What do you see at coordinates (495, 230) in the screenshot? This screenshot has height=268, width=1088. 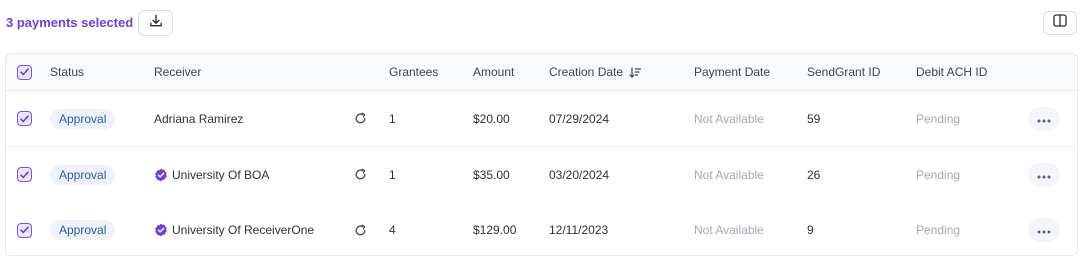 I see `amount-value: $129.00` at bounding box center [495, 230].